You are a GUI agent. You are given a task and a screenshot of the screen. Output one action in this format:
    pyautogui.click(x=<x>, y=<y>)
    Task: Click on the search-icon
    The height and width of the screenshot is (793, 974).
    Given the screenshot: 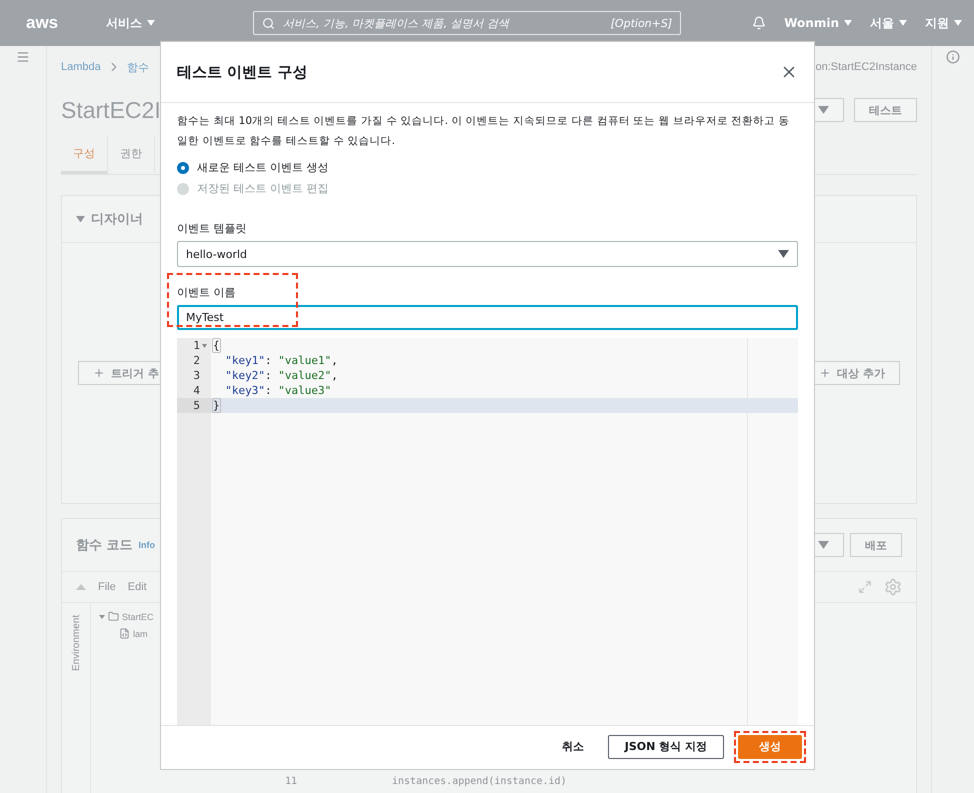 What is the action you would take?
    pyautogui.click(x=269, y=23)
    